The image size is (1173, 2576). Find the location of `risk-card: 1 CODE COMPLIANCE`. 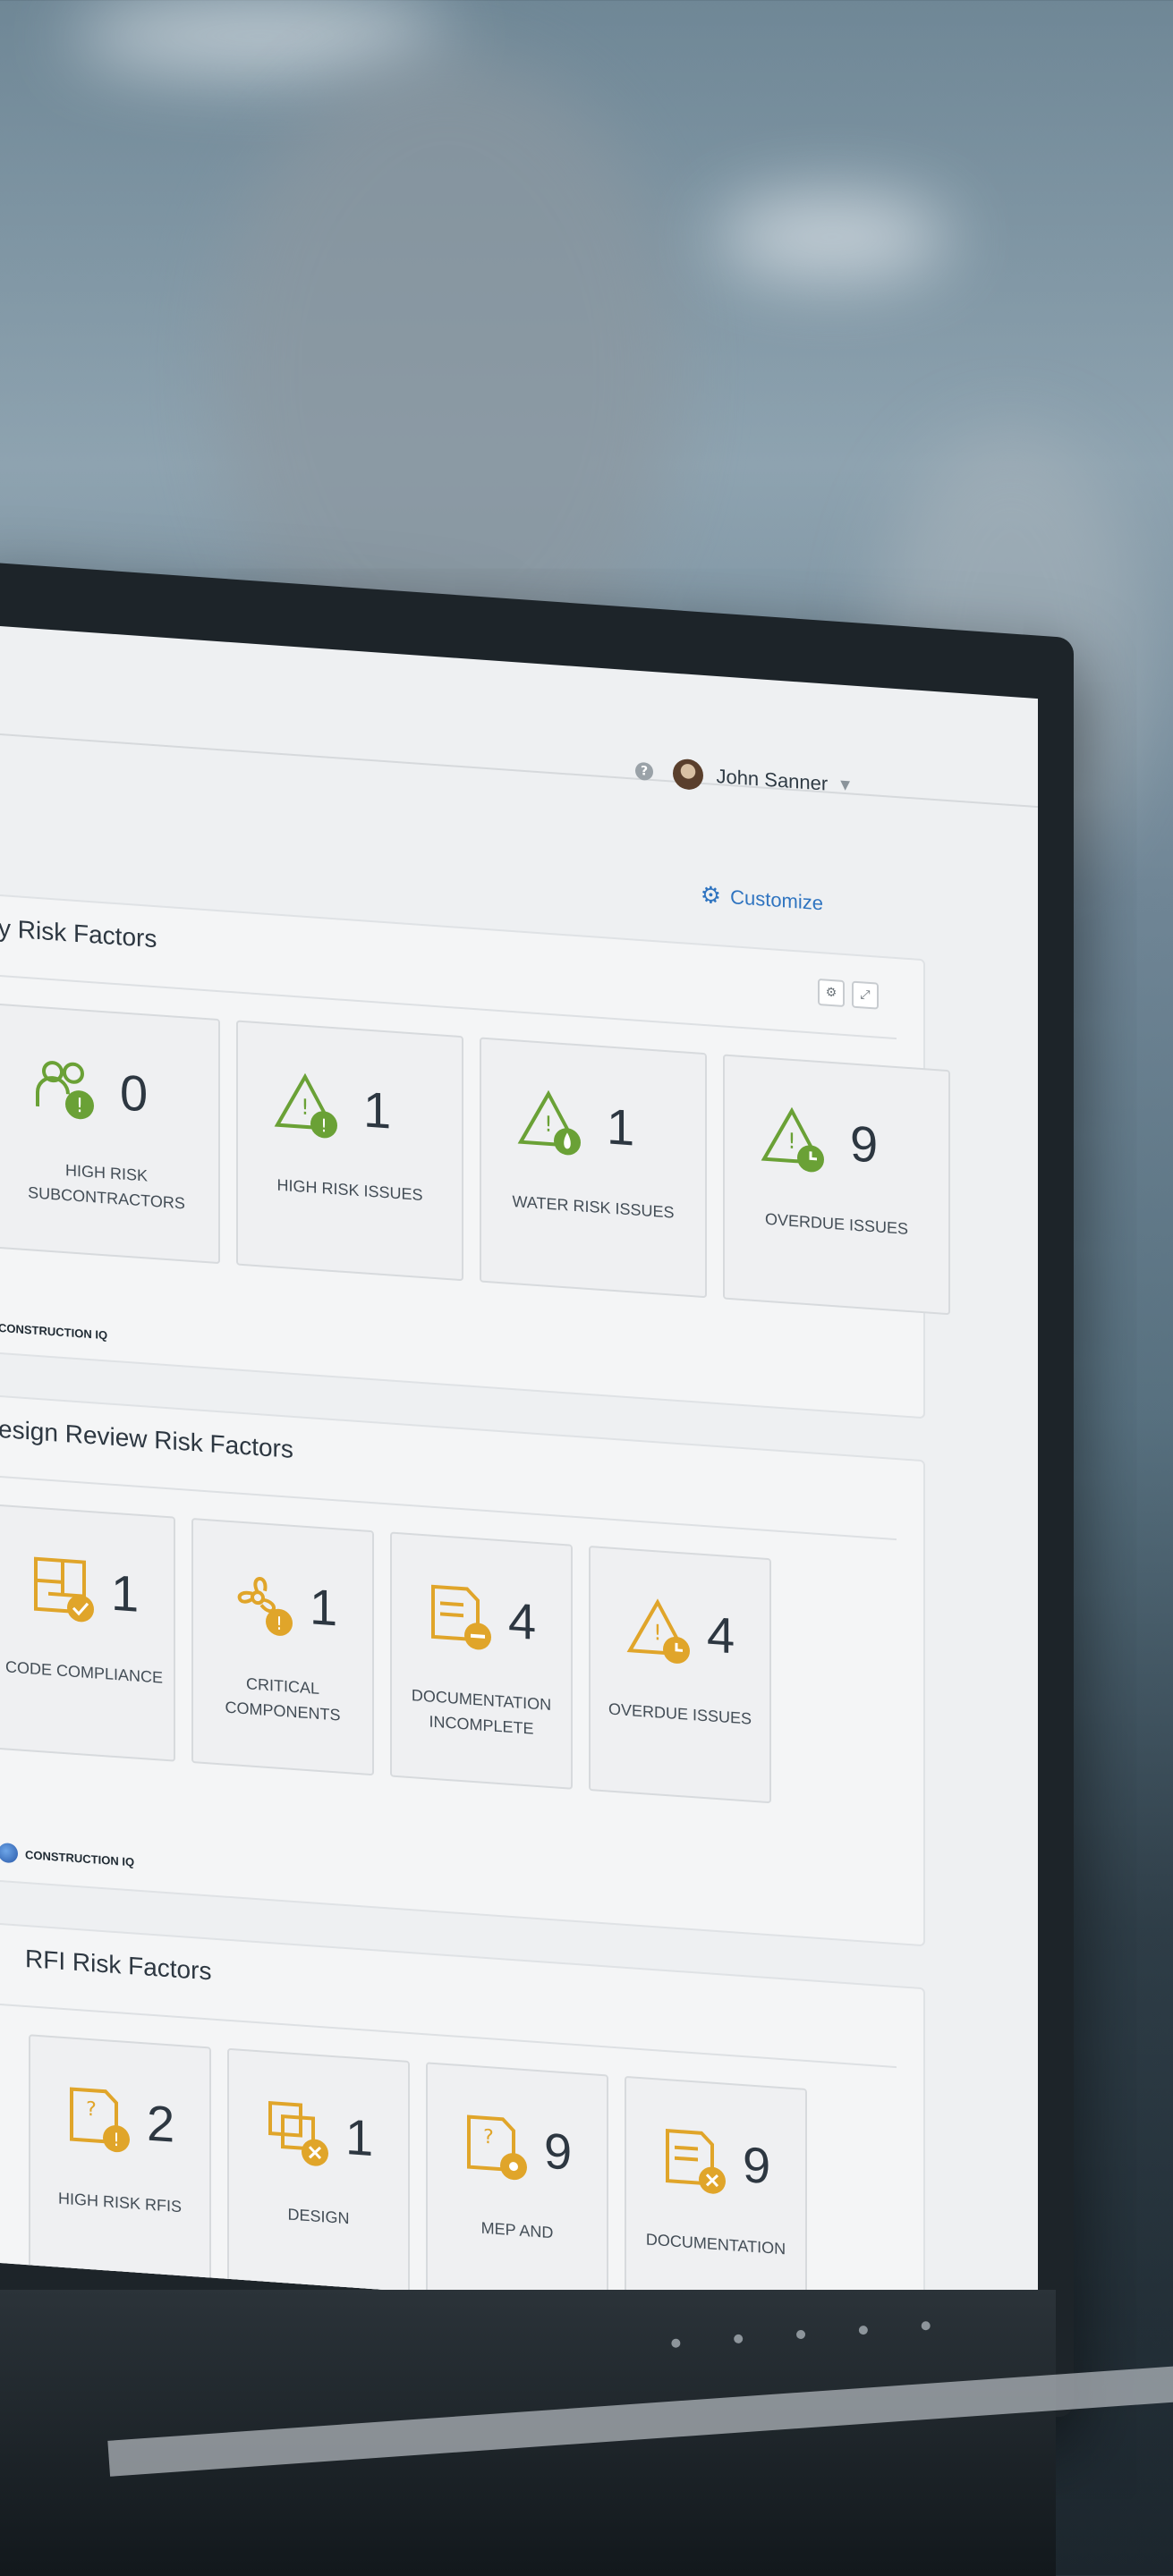

risk-card: 1 CODE COMPLIANCE is located at coordinates (87, 1633).